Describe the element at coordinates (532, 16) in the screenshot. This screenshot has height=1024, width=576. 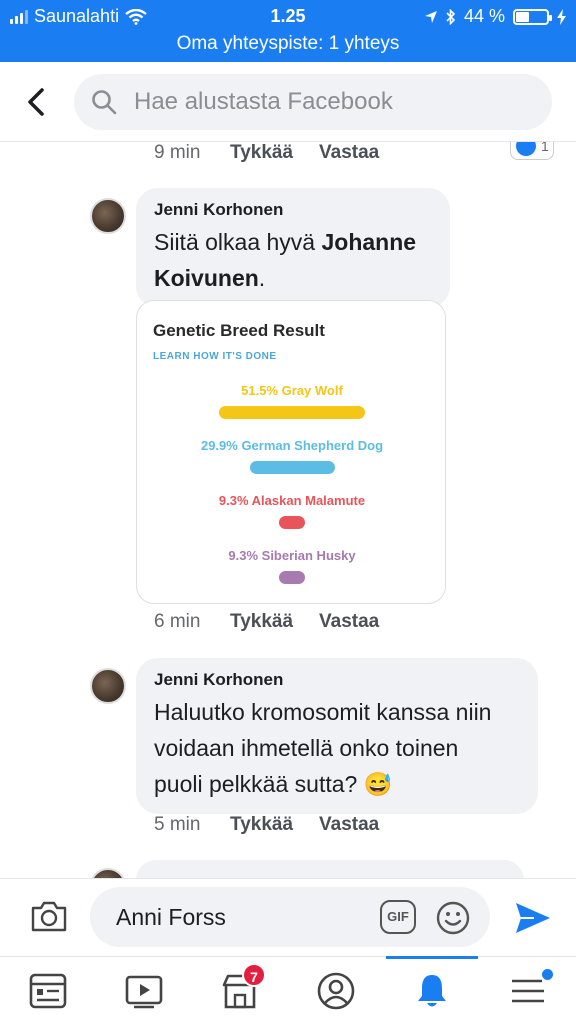
I see `battery-icon` at that location.